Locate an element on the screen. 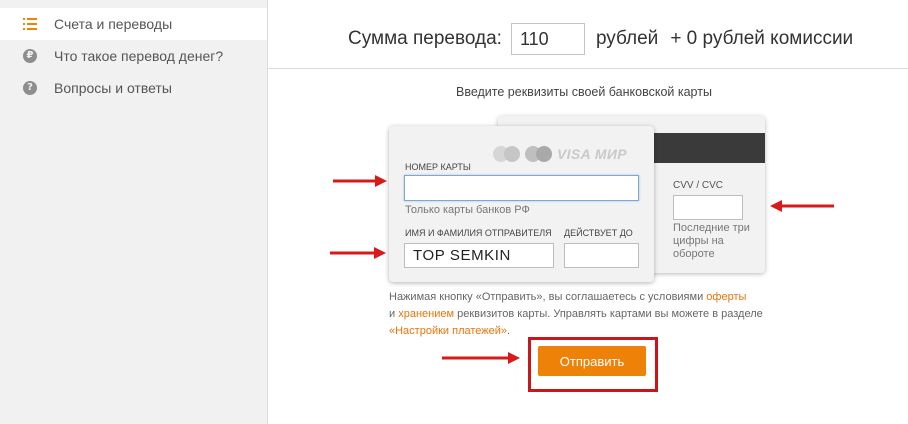 Image resolution: width=908 pixels, height=424 pixels. storage-link: хранением is located at coordinates (426, 314).